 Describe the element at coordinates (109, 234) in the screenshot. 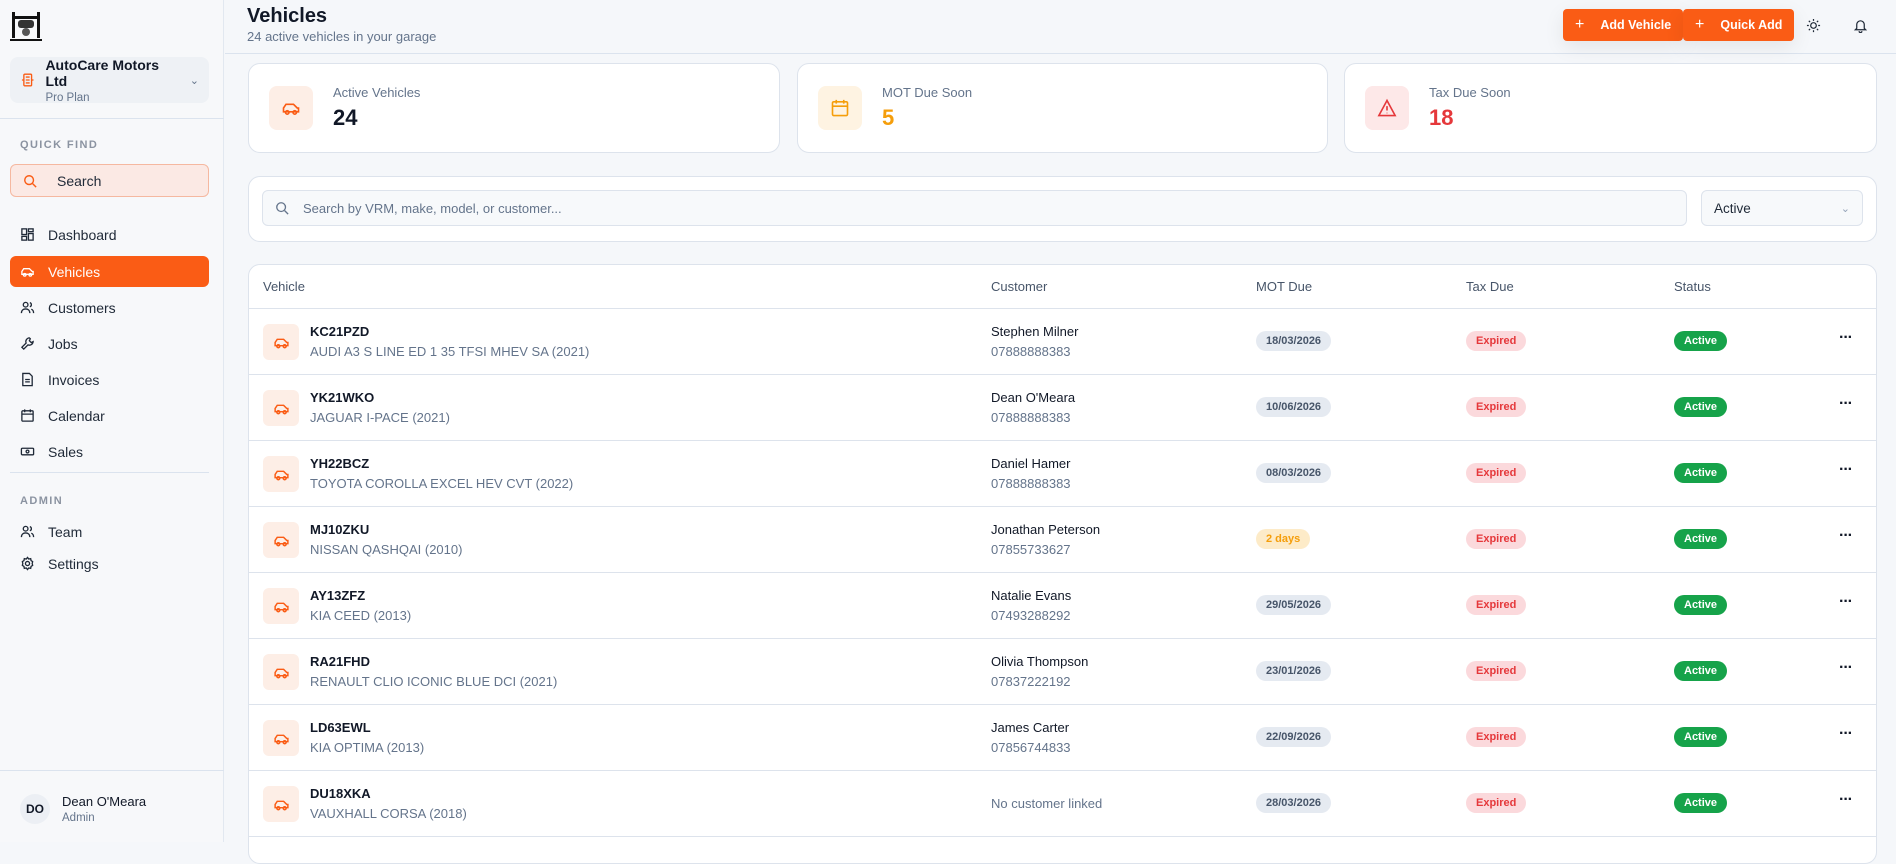

I see `sidebar-item-dashboard: Dashboard` at that location.